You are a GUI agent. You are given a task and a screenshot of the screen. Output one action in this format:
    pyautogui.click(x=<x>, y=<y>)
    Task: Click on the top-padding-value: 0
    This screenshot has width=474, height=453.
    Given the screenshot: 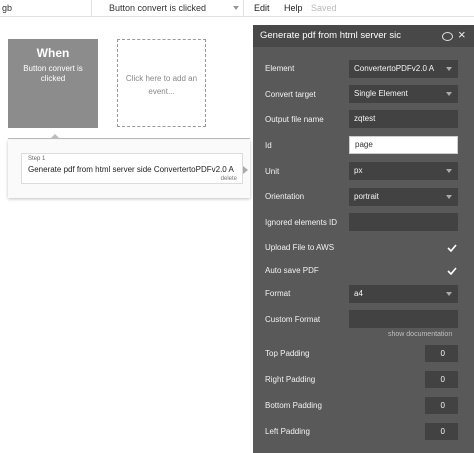 What is the action you would take?
    pyautogui.click(x=442, y=353)
    